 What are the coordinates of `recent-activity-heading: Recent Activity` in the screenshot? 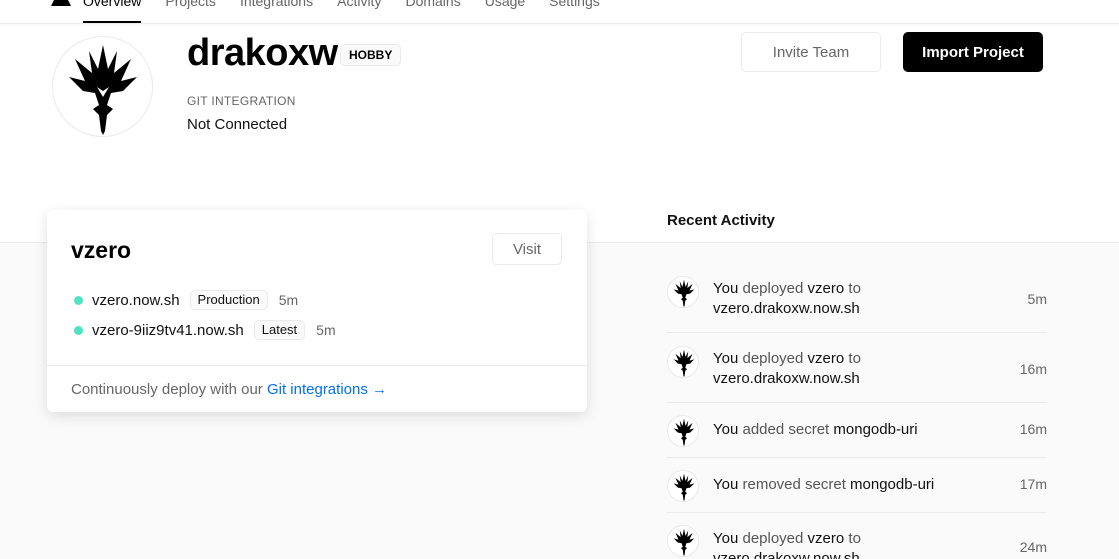 It's located at (721, 220).